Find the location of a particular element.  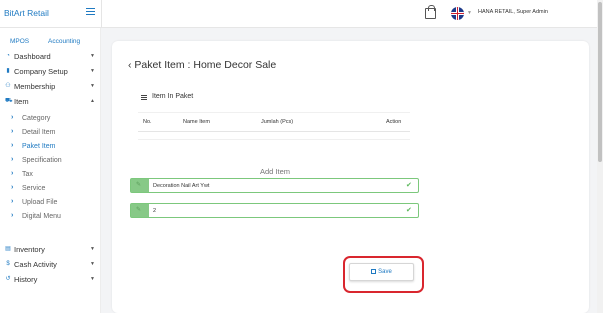

column-header-name-item: Name Item is located at coordinates (196, 122).